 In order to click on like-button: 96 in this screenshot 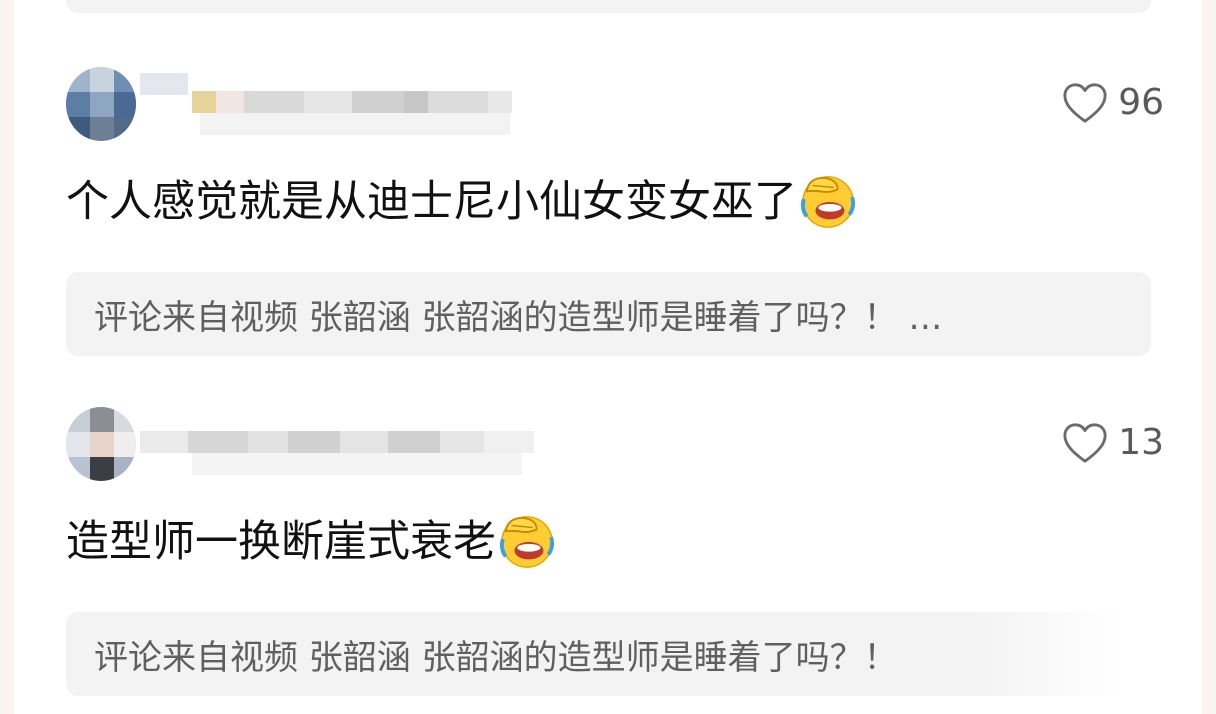, I will do `click(1113, 103)`.